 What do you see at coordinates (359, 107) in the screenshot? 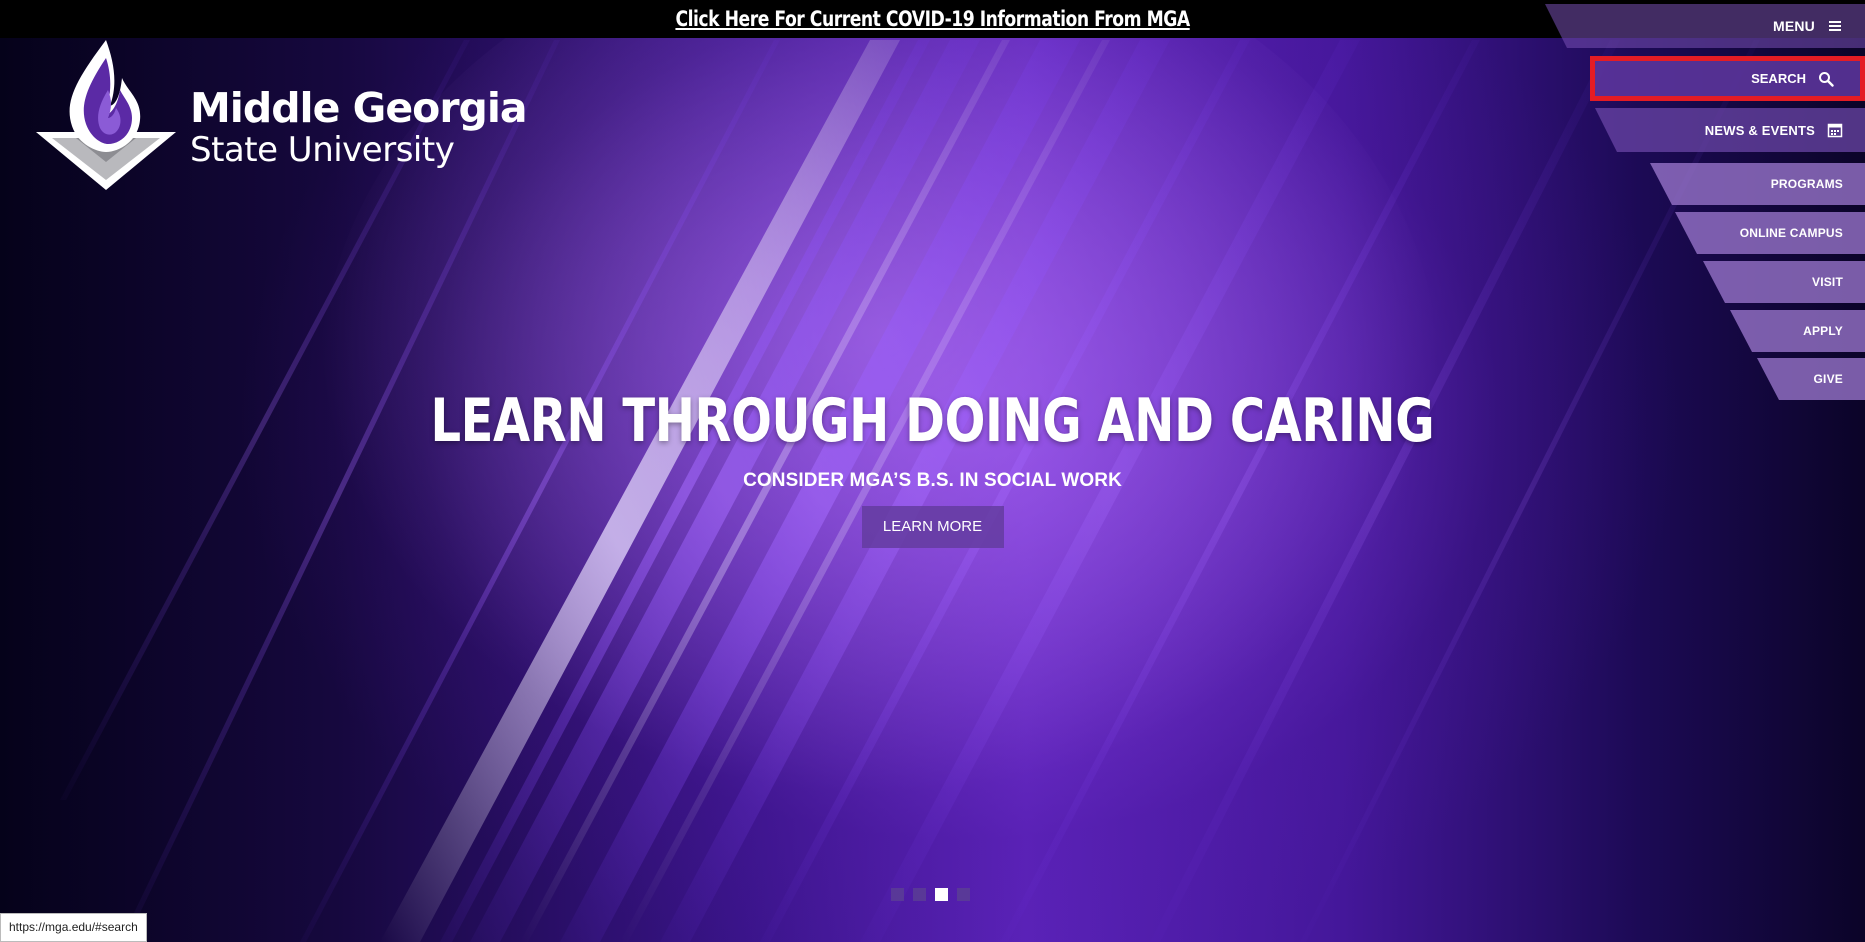
I see `logo-line1: Middle Georgia` at bounding box center [359, 107].